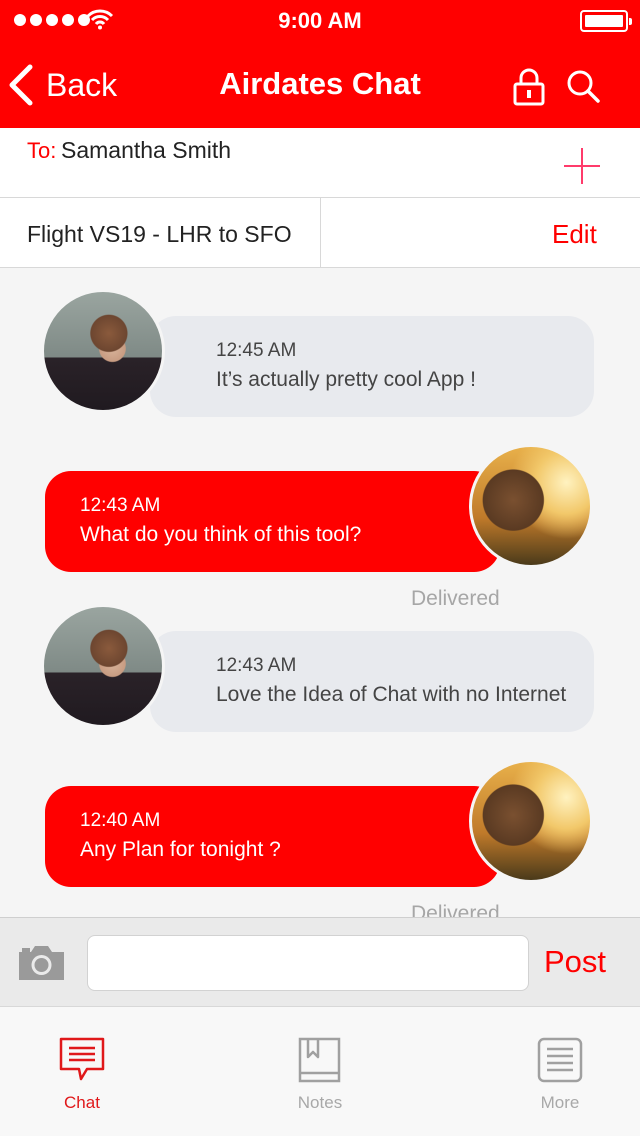 Image resolution: width=640 pixels, height=1136 pixels. I want to click on post-button: Post, so click(575, 962).